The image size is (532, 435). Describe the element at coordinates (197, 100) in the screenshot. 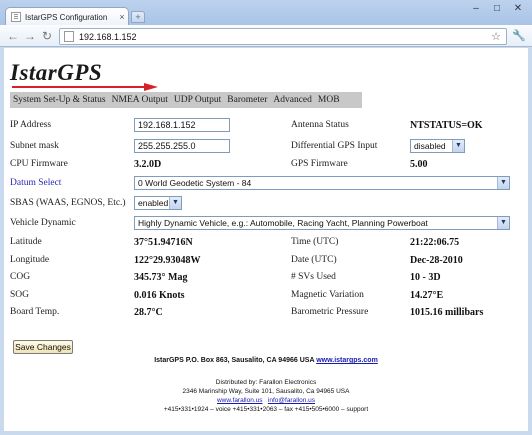

I see `menu-item-udp-output: UDP Output` at that location.